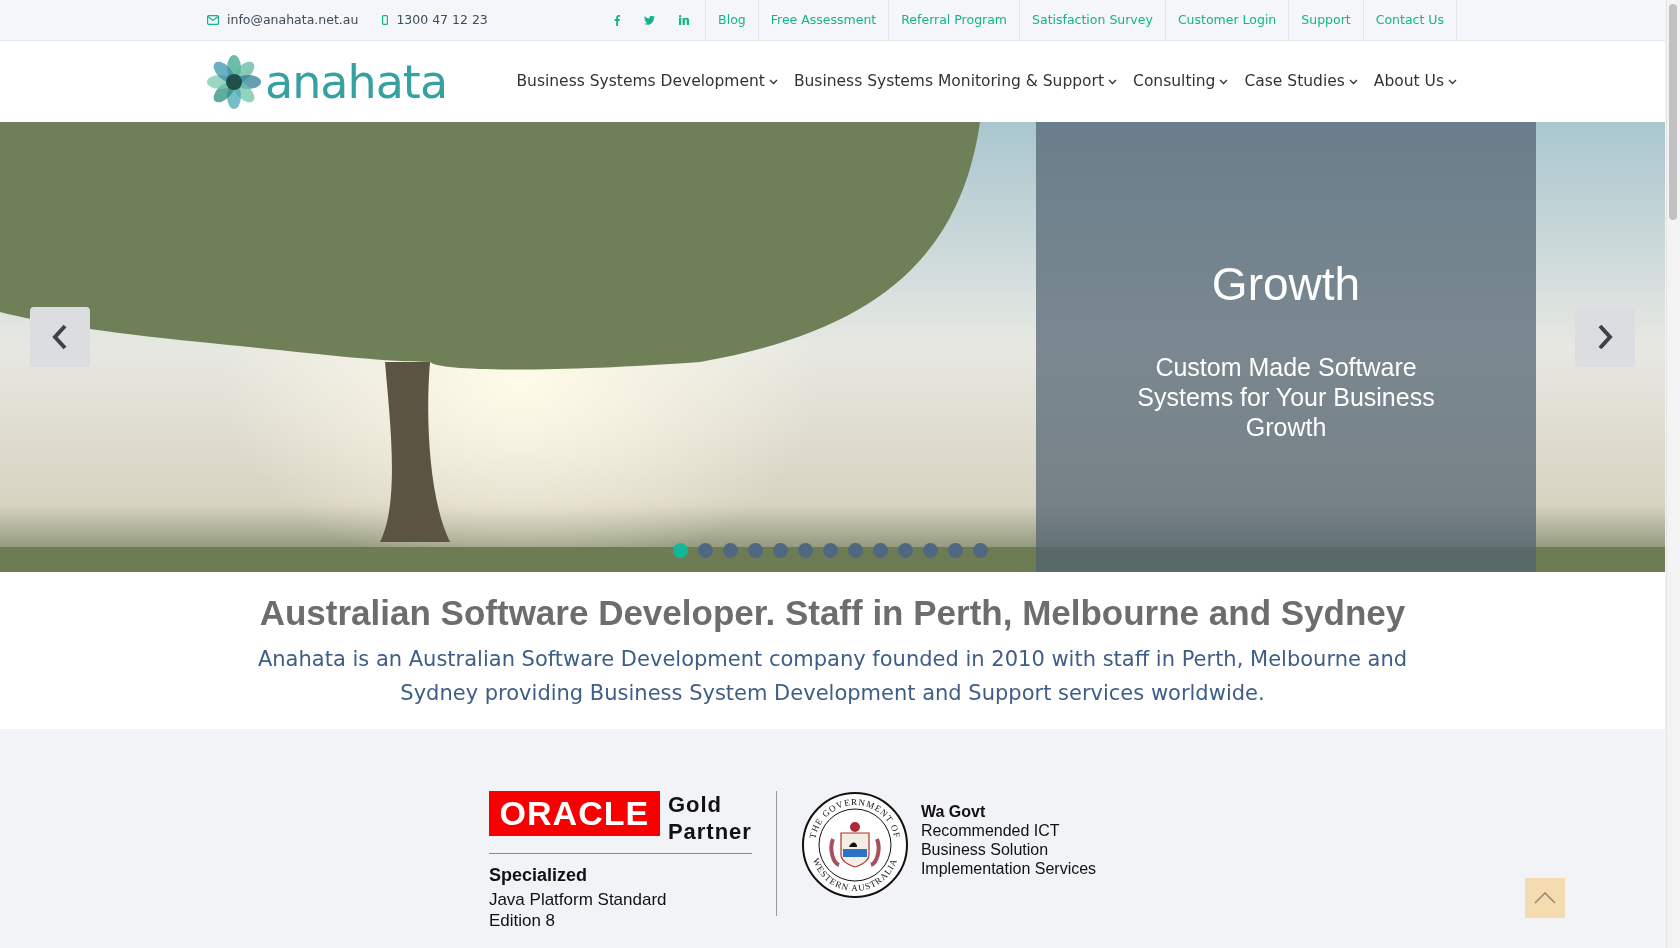  Describe the element at coordinates (385, 20) in the screenshot. I see `mobile-phone-icon` at that location.